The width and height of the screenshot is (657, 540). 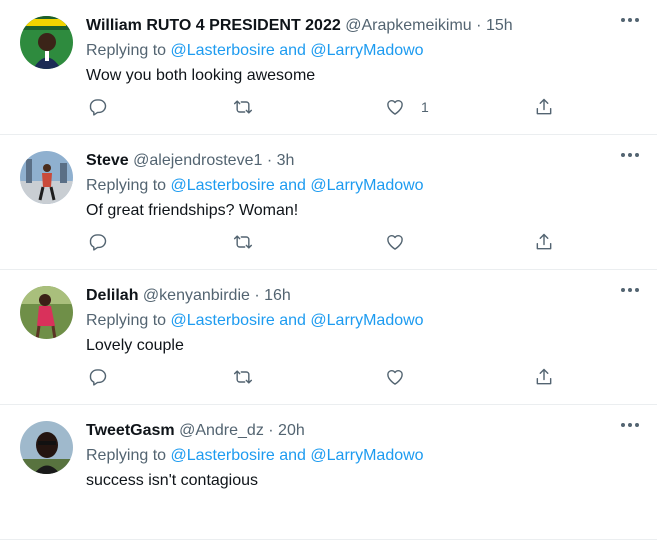 I want to click on username: @alejendrosteve1, so click(x=197, y=160).